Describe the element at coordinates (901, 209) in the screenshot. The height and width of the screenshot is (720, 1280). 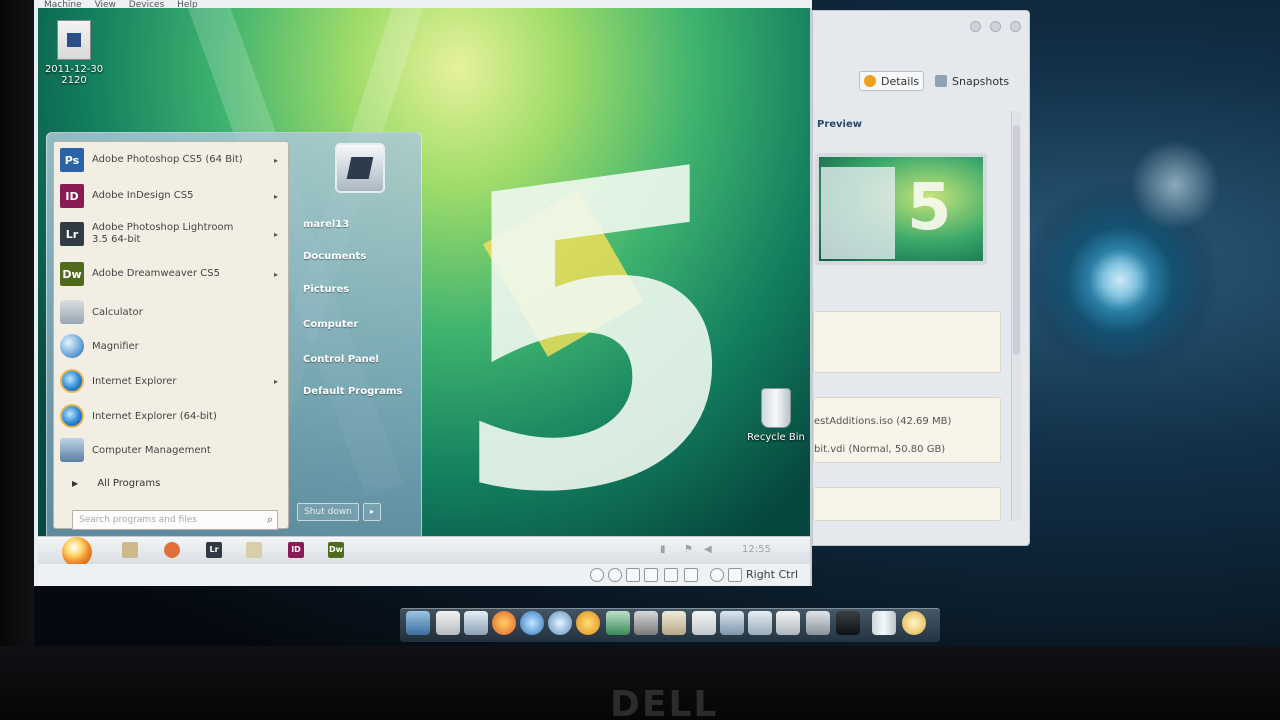
I see `vm-preview-thumbnail: 5` at that location.